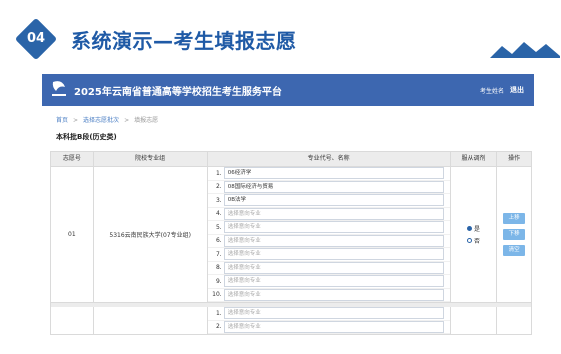 This screenshot has height=354, width=561. What do you see at coordinates (218, 254) in the screenshot?
I see `major-slot-number: 7.` at bounding box center [218, 254].